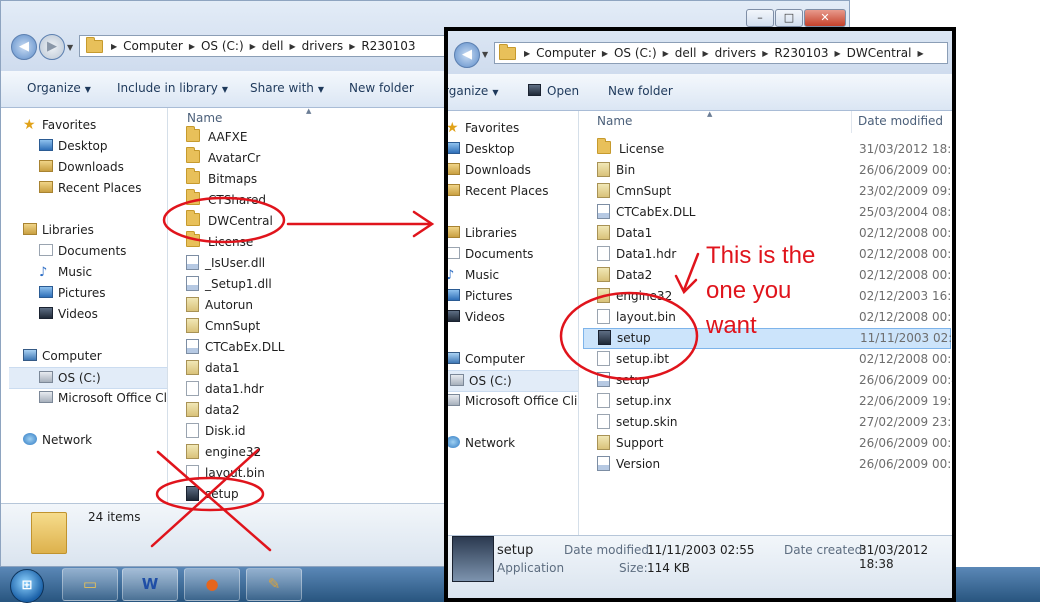  What do you see at coordinates (193, 176) in the screenshot?
I see `folder-icon` at bounding box center [193, 176].